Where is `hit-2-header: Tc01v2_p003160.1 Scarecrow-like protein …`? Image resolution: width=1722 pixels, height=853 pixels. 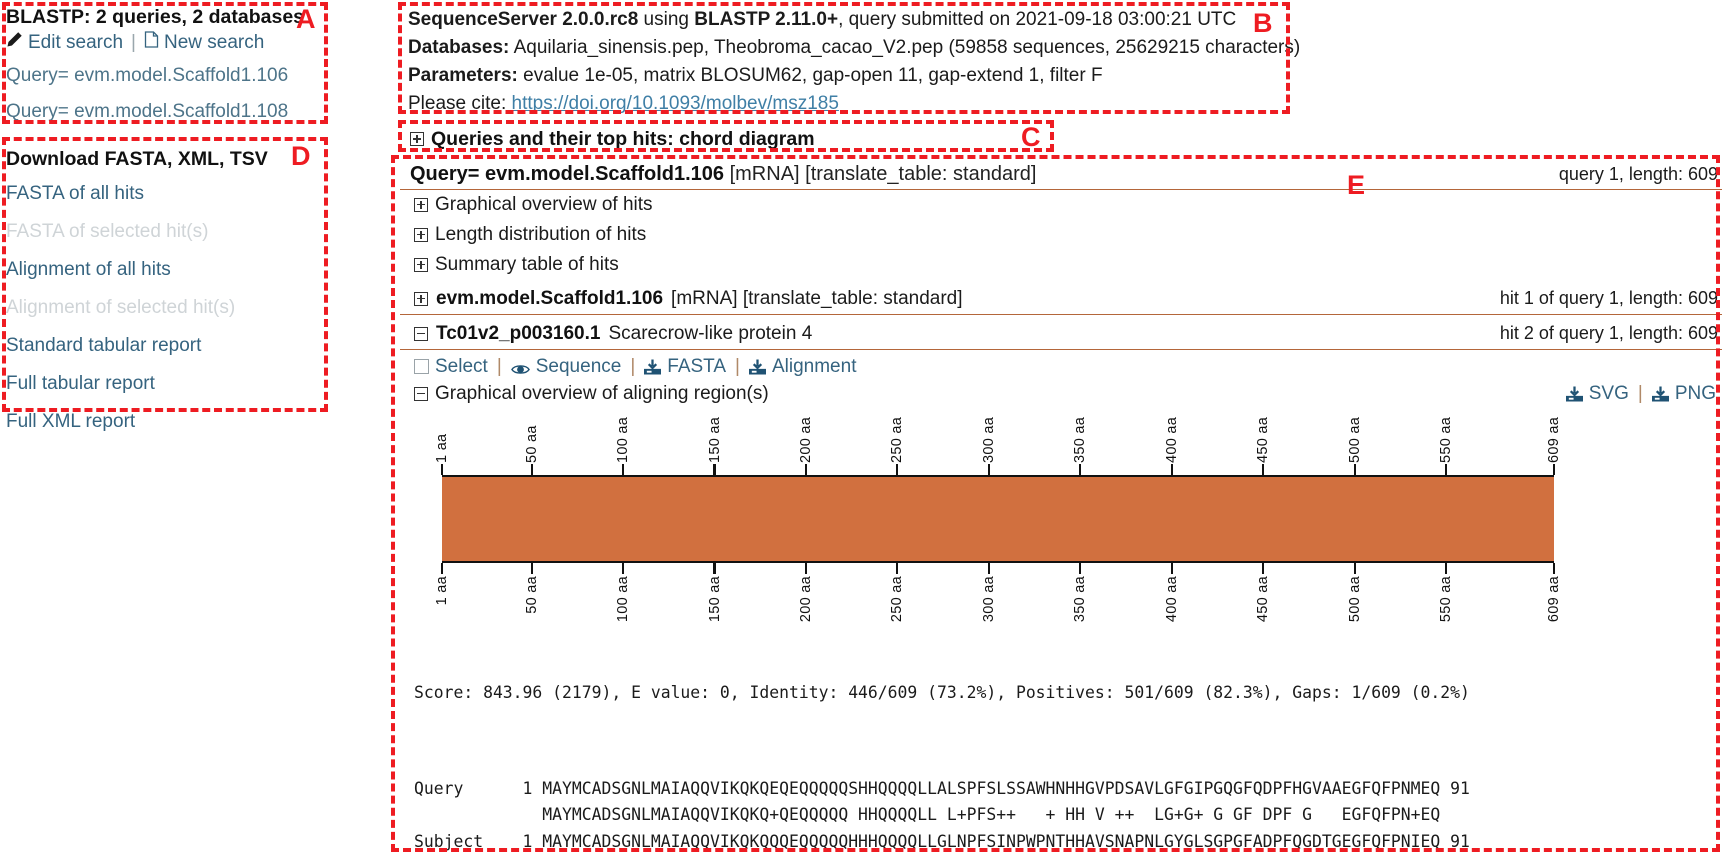
hit-2-header: Tc01v2_p003160.1 Scarecrow-like protein … is located at coordinates (1061, 334).